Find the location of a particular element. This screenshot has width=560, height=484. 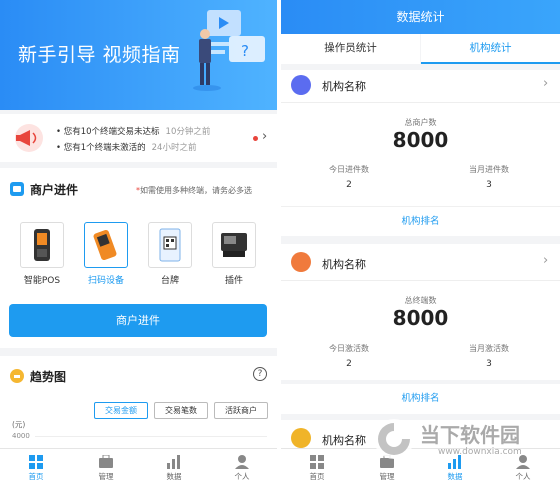

watermark-text: 当下软件园 is located at coordinates (470, 435).